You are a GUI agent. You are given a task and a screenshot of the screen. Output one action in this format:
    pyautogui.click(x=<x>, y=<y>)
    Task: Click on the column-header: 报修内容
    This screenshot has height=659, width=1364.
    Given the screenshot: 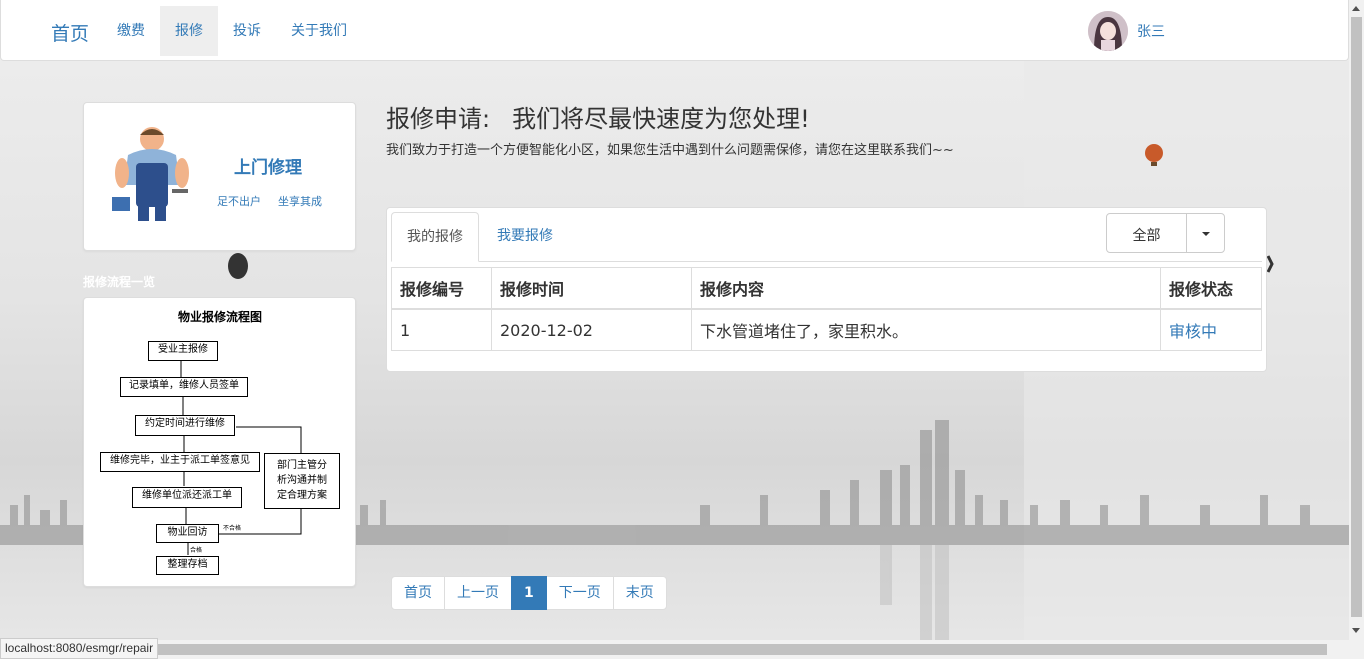 What is the action you would take?
    pyautogui.click(x=926, y=288)
    